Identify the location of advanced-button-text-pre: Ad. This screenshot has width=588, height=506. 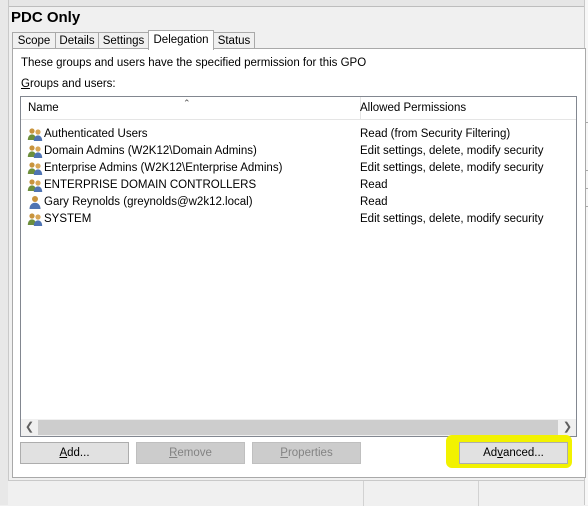
(490, 453).